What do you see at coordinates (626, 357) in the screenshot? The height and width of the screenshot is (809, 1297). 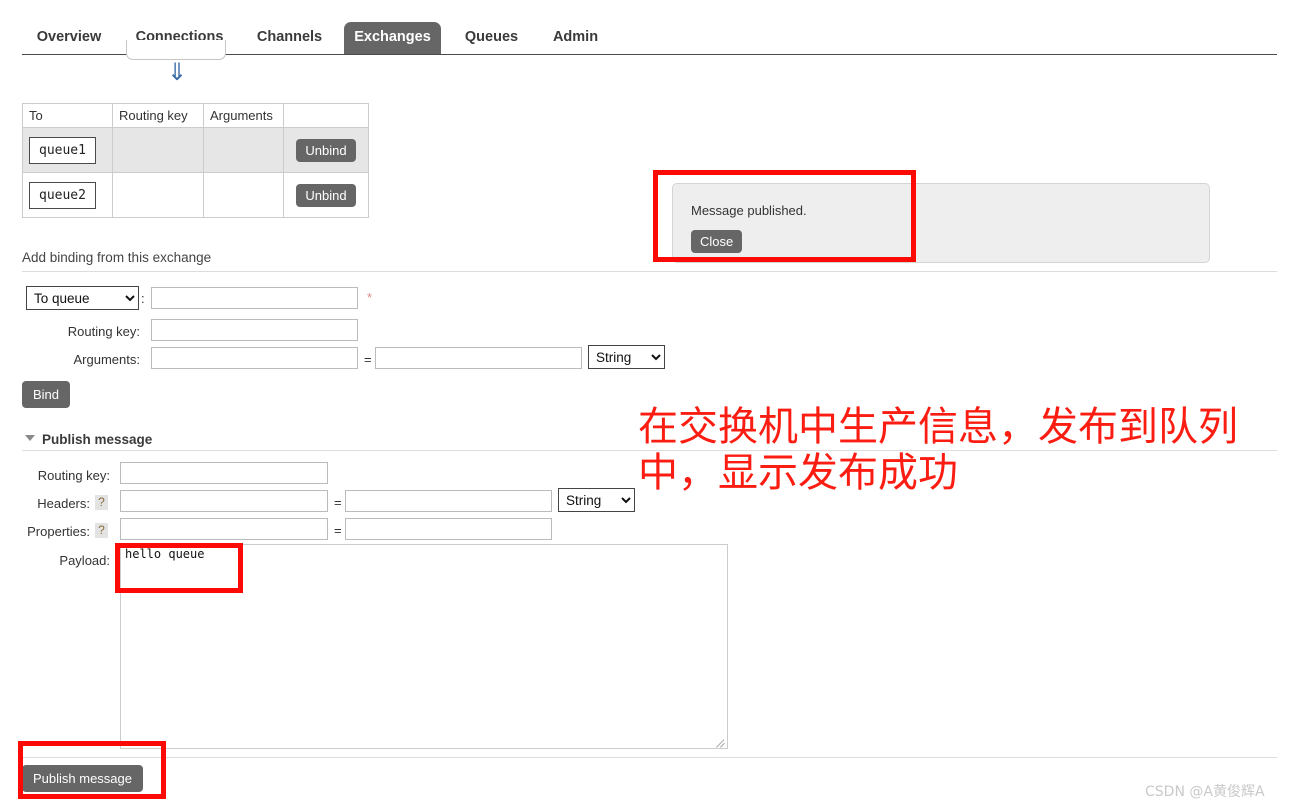 I see `binding-arguments-type-select: String` at bounding box center [626, 357].